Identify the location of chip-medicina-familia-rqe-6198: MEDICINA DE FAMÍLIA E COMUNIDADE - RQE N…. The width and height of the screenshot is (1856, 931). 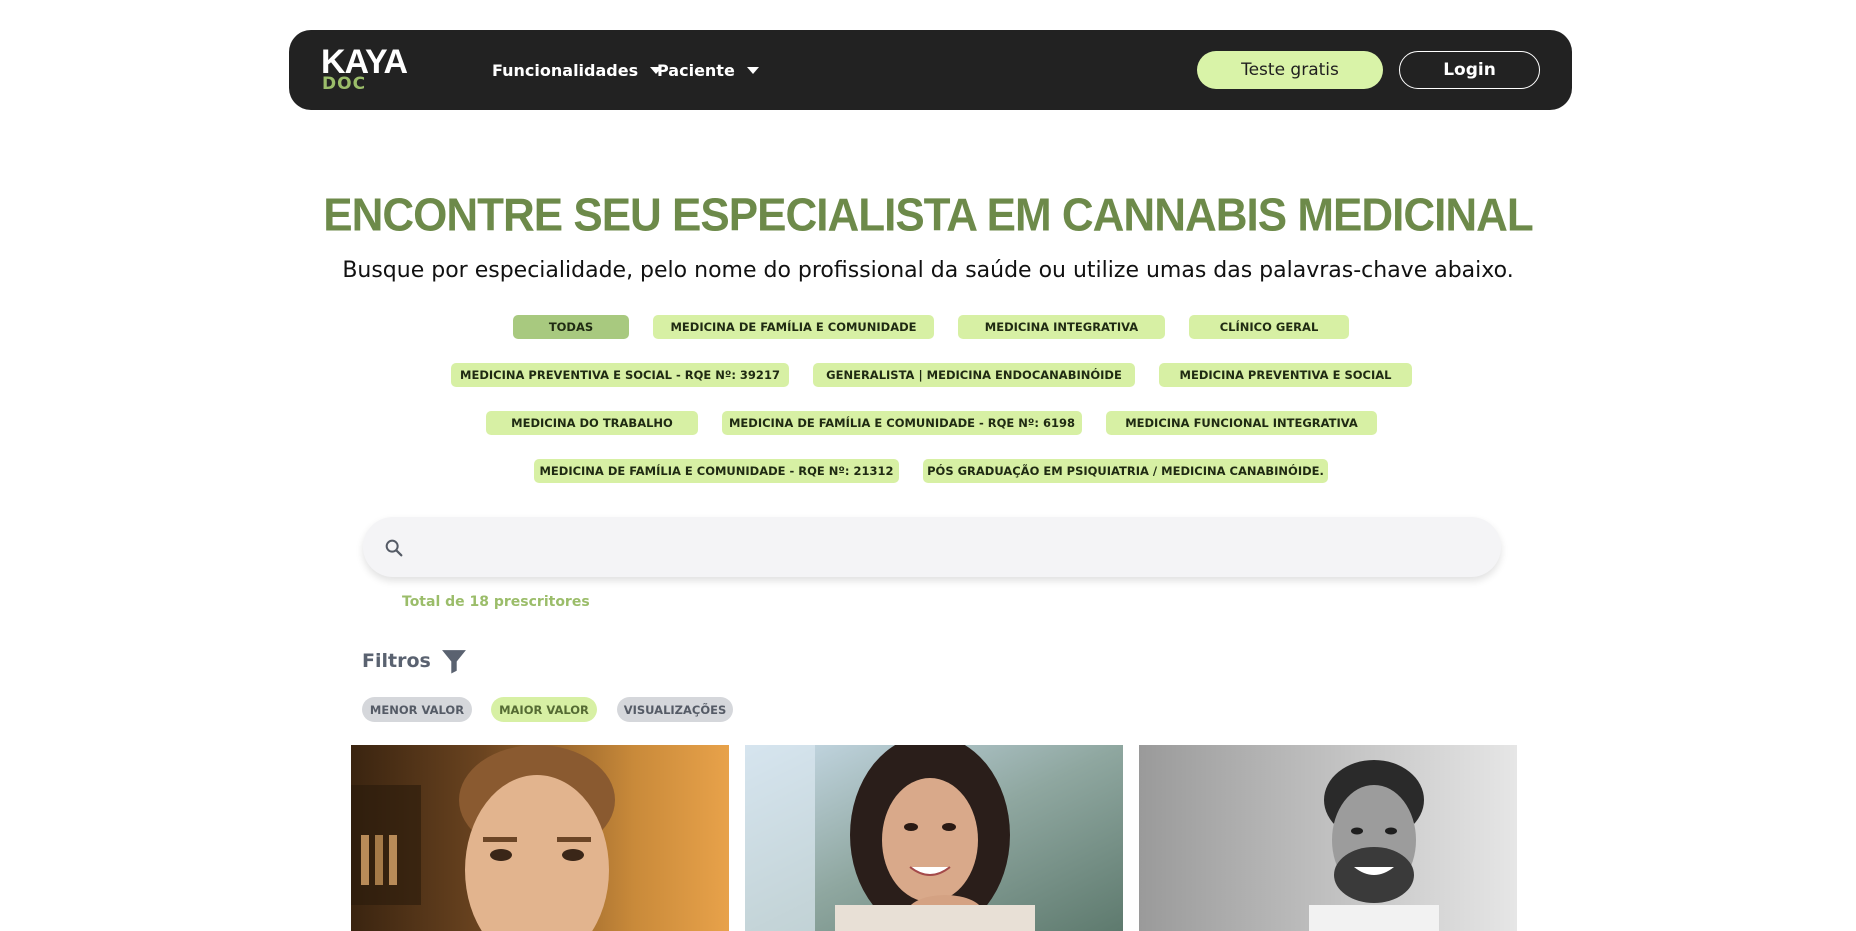
(902, 423).